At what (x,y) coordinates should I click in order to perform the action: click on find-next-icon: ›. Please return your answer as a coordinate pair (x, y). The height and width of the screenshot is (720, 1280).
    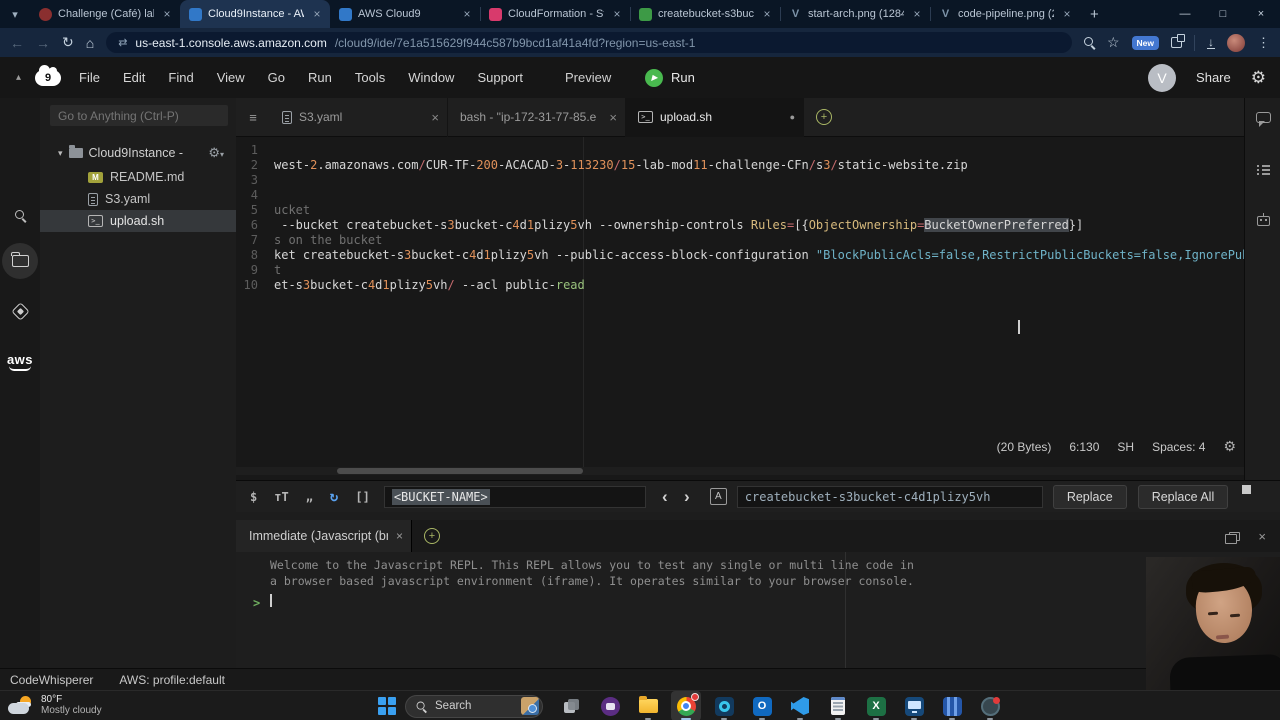
    Looking at the image, I should click on (687, 497).